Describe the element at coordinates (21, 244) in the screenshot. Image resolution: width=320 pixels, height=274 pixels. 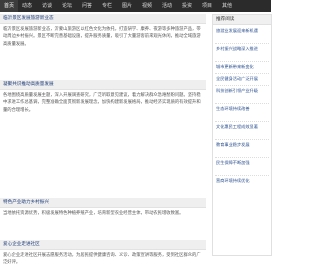
I see `article-title: 爱心企业走进社区` at that location.